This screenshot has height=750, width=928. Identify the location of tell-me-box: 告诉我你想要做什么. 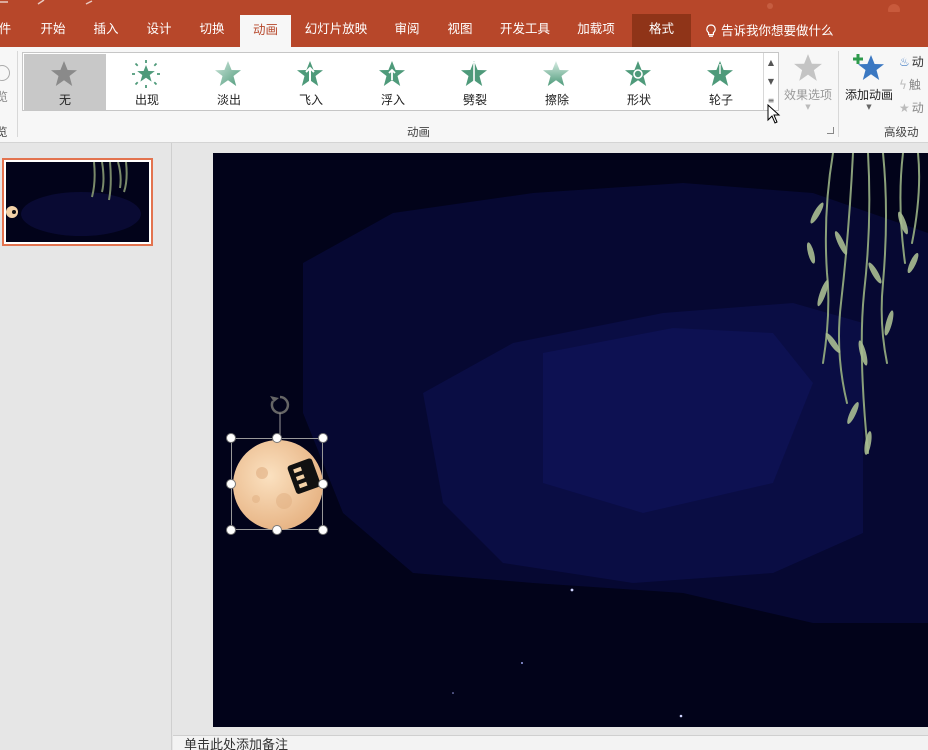
(769, 30).